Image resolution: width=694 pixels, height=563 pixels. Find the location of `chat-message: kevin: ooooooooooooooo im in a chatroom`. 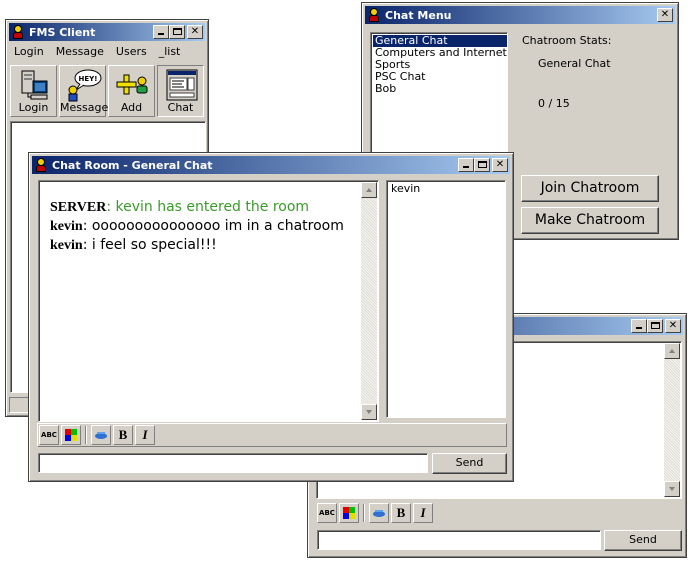

chat-message: kevin: ooooooooooooooo im in a chatroom is located at coordinates (197, 226).